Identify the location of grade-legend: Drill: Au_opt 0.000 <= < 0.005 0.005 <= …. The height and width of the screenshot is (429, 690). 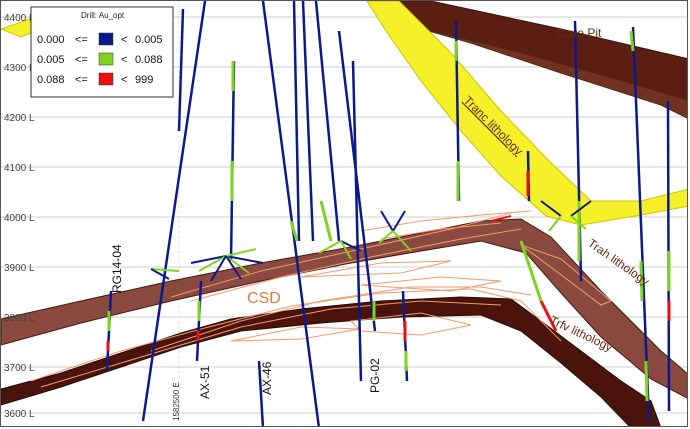
(102, 52).